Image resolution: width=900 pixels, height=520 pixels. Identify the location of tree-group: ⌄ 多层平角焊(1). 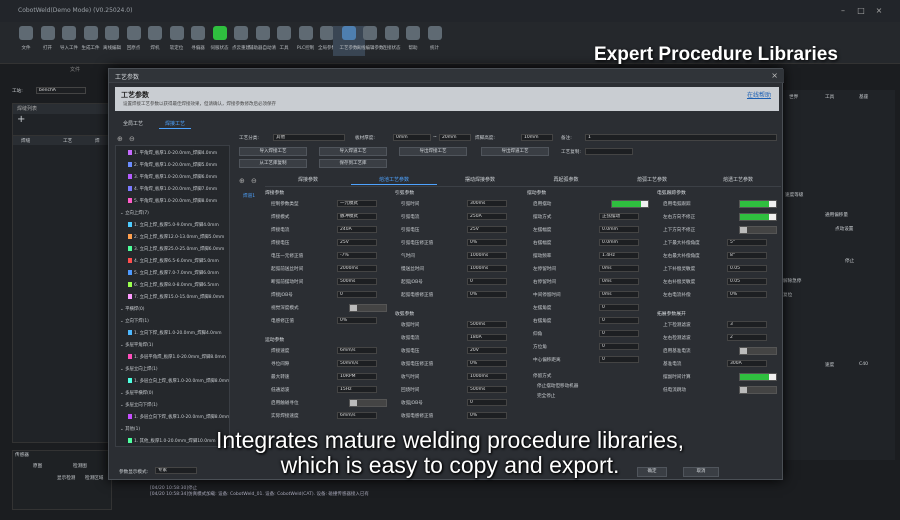
(136, 346).